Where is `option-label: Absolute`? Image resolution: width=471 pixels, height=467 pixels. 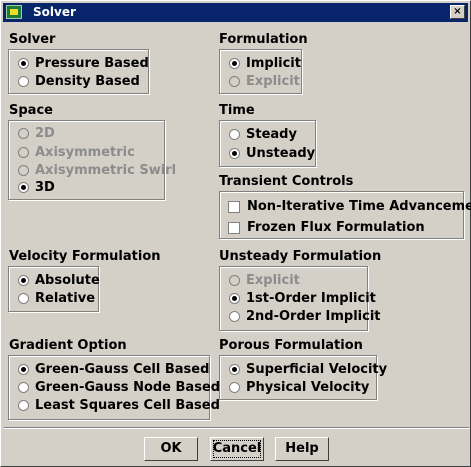
option-label: Absolute is located at coordinates (67, 280).